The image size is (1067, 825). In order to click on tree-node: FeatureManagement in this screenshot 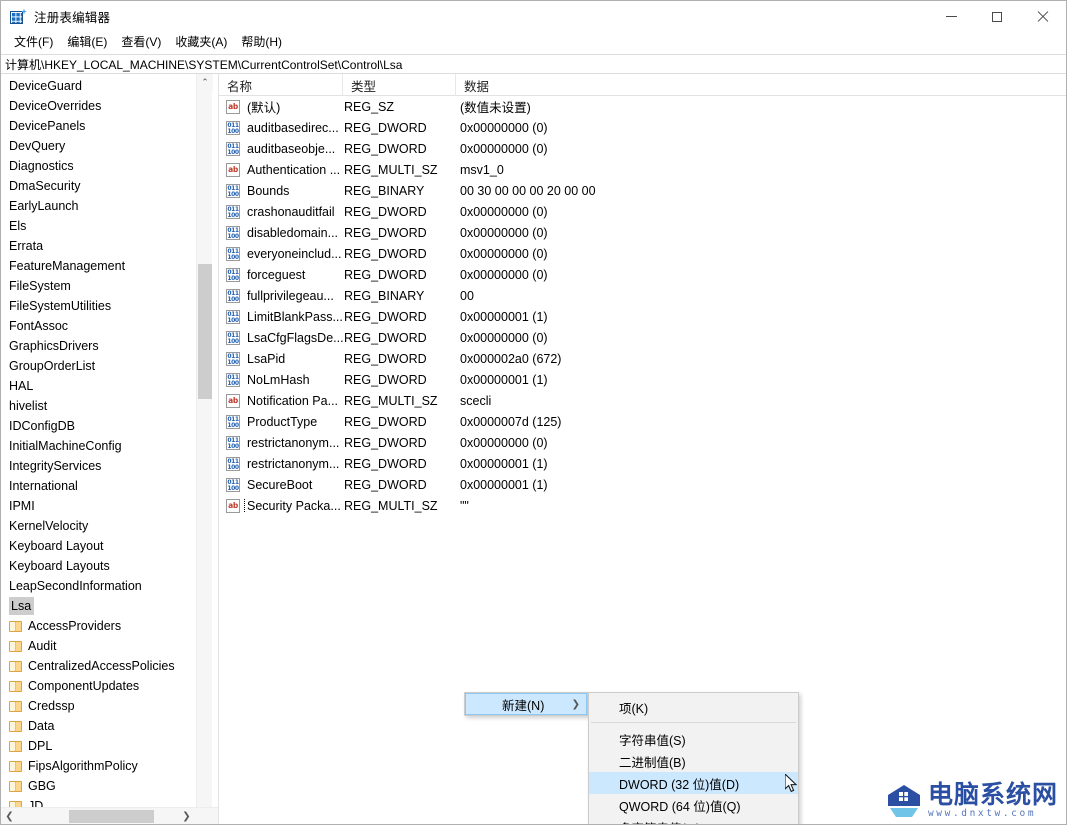, I will do `click(99, 266)`.